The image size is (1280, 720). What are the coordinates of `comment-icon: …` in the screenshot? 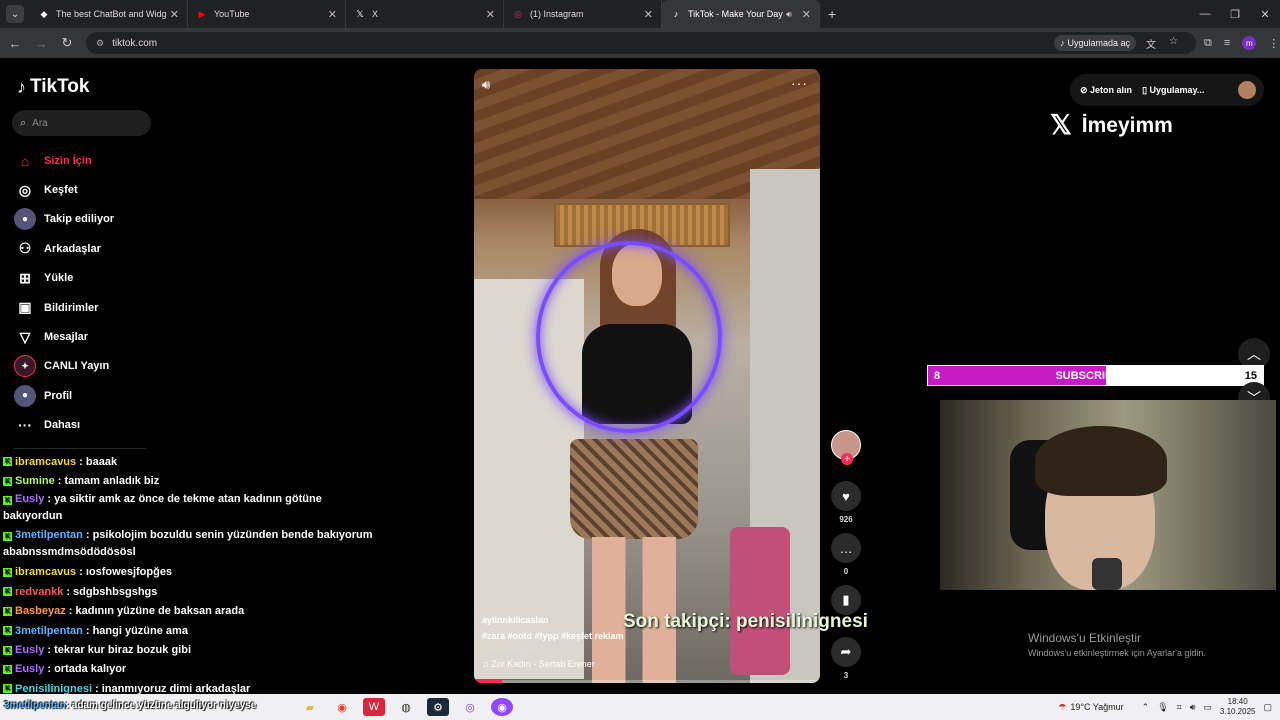 It's located at (846, 548).